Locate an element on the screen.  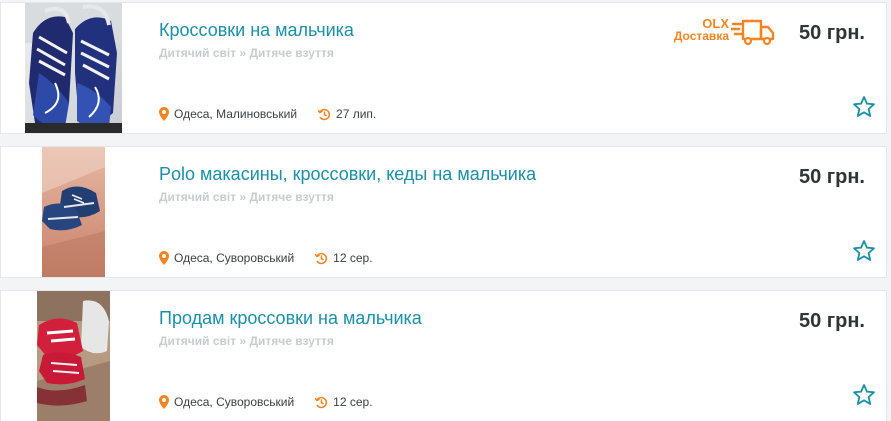
olx-delivery-label: OLX Доставка is located at coordinates (698, 30).